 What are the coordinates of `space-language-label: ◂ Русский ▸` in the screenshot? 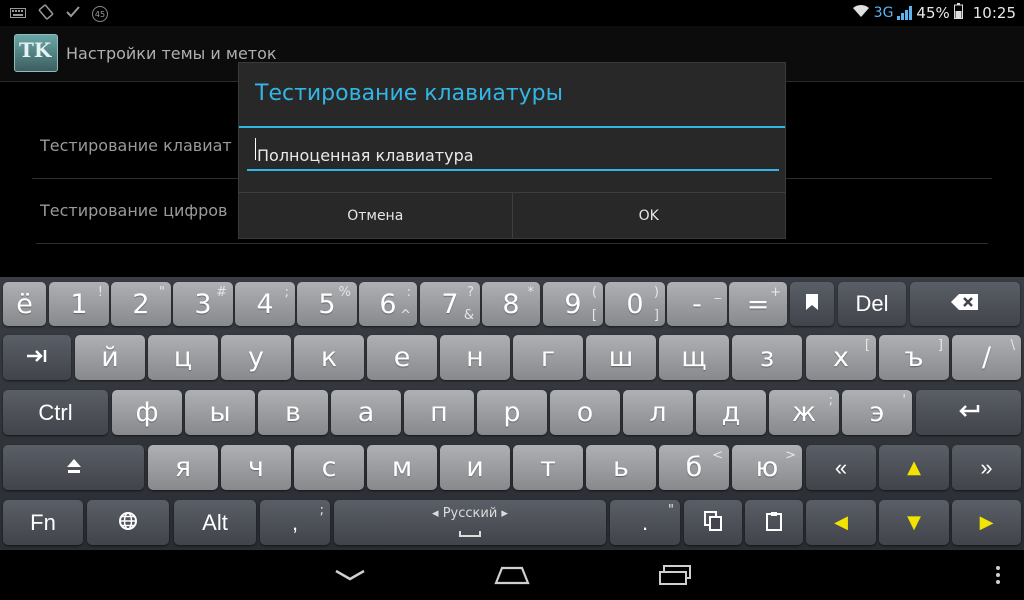 It's located at (470, 513).